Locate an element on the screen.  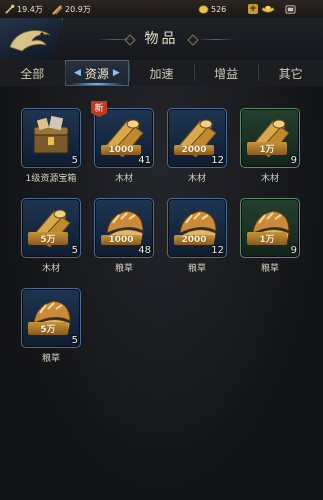
resource-chest-icon is located at coordinates (51, 134).